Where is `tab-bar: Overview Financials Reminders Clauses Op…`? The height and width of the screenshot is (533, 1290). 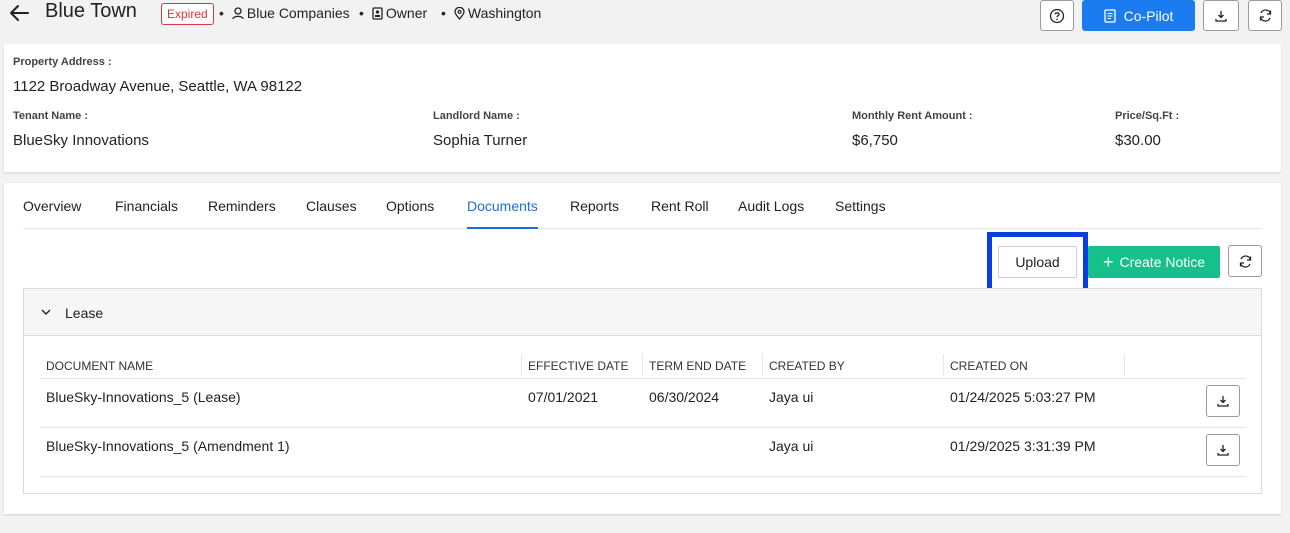 tab-bar: Overview Financials Reminders Clauses Op… is located at coordinates (642, 206).